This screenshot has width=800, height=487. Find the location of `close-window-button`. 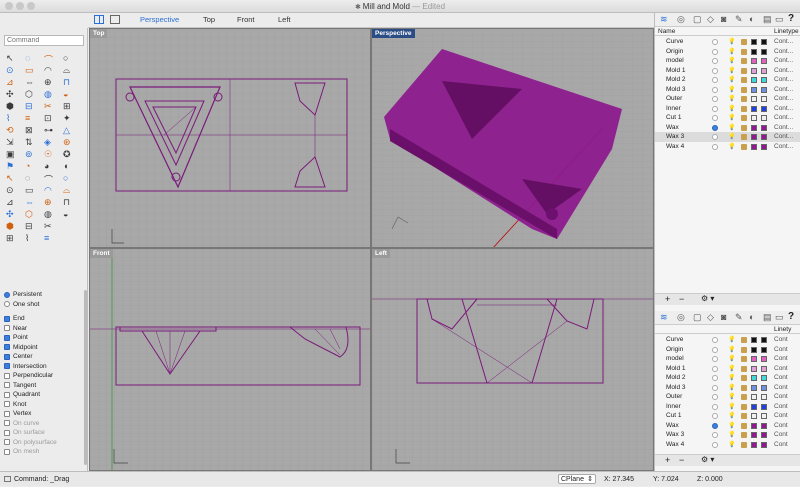

close-window-button is located at coordinates (9, 6).